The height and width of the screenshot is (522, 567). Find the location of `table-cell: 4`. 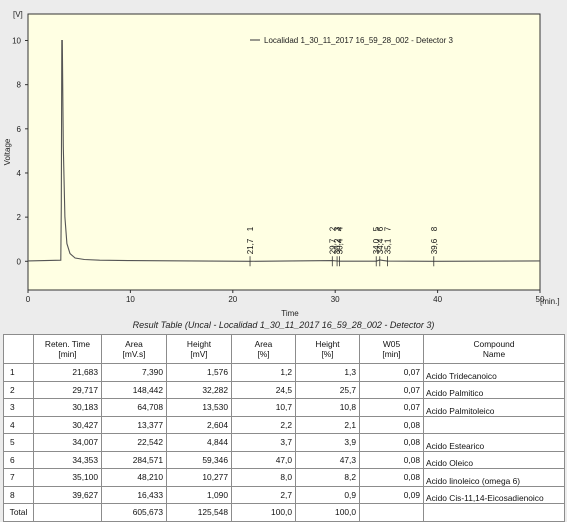

table-cell: 4 is located at coordinates (18, 424).